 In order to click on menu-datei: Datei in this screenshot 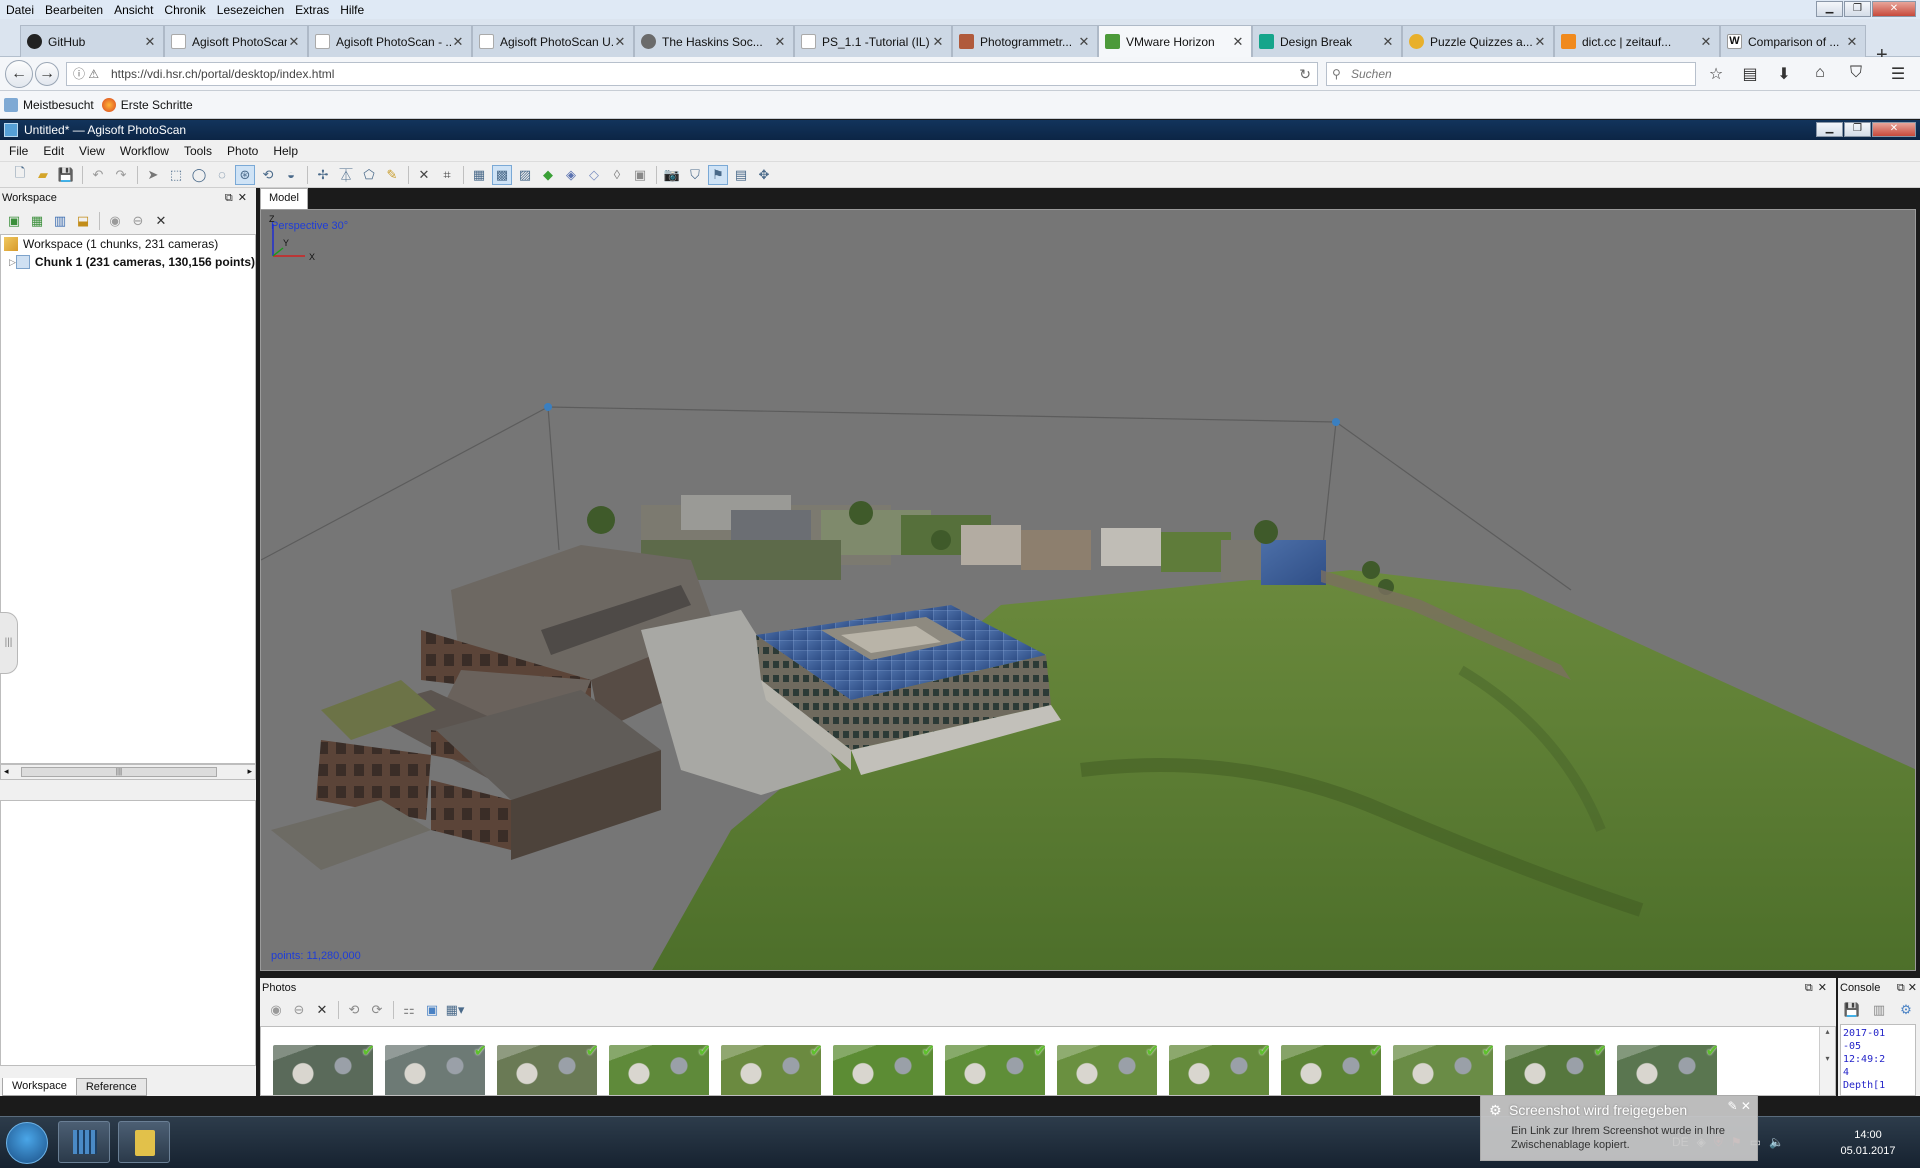, I will do `click(20, 10)`.